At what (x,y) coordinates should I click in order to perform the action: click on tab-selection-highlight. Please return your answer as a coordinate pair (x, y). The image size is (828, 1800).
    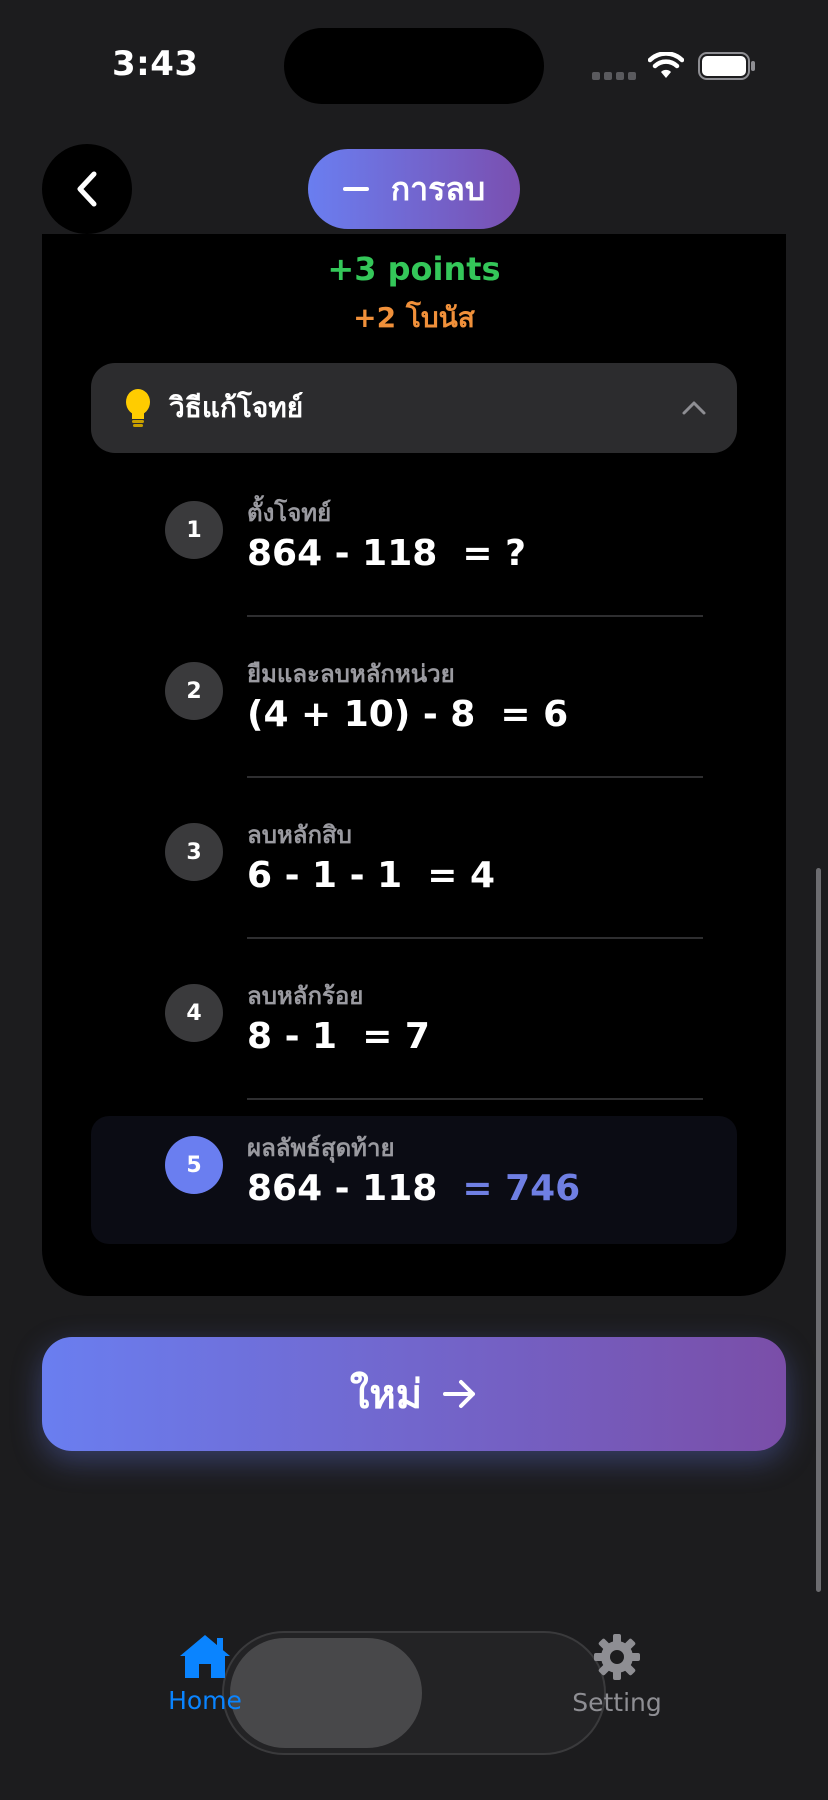
    Looking at the image, I should click on (326, 1693).